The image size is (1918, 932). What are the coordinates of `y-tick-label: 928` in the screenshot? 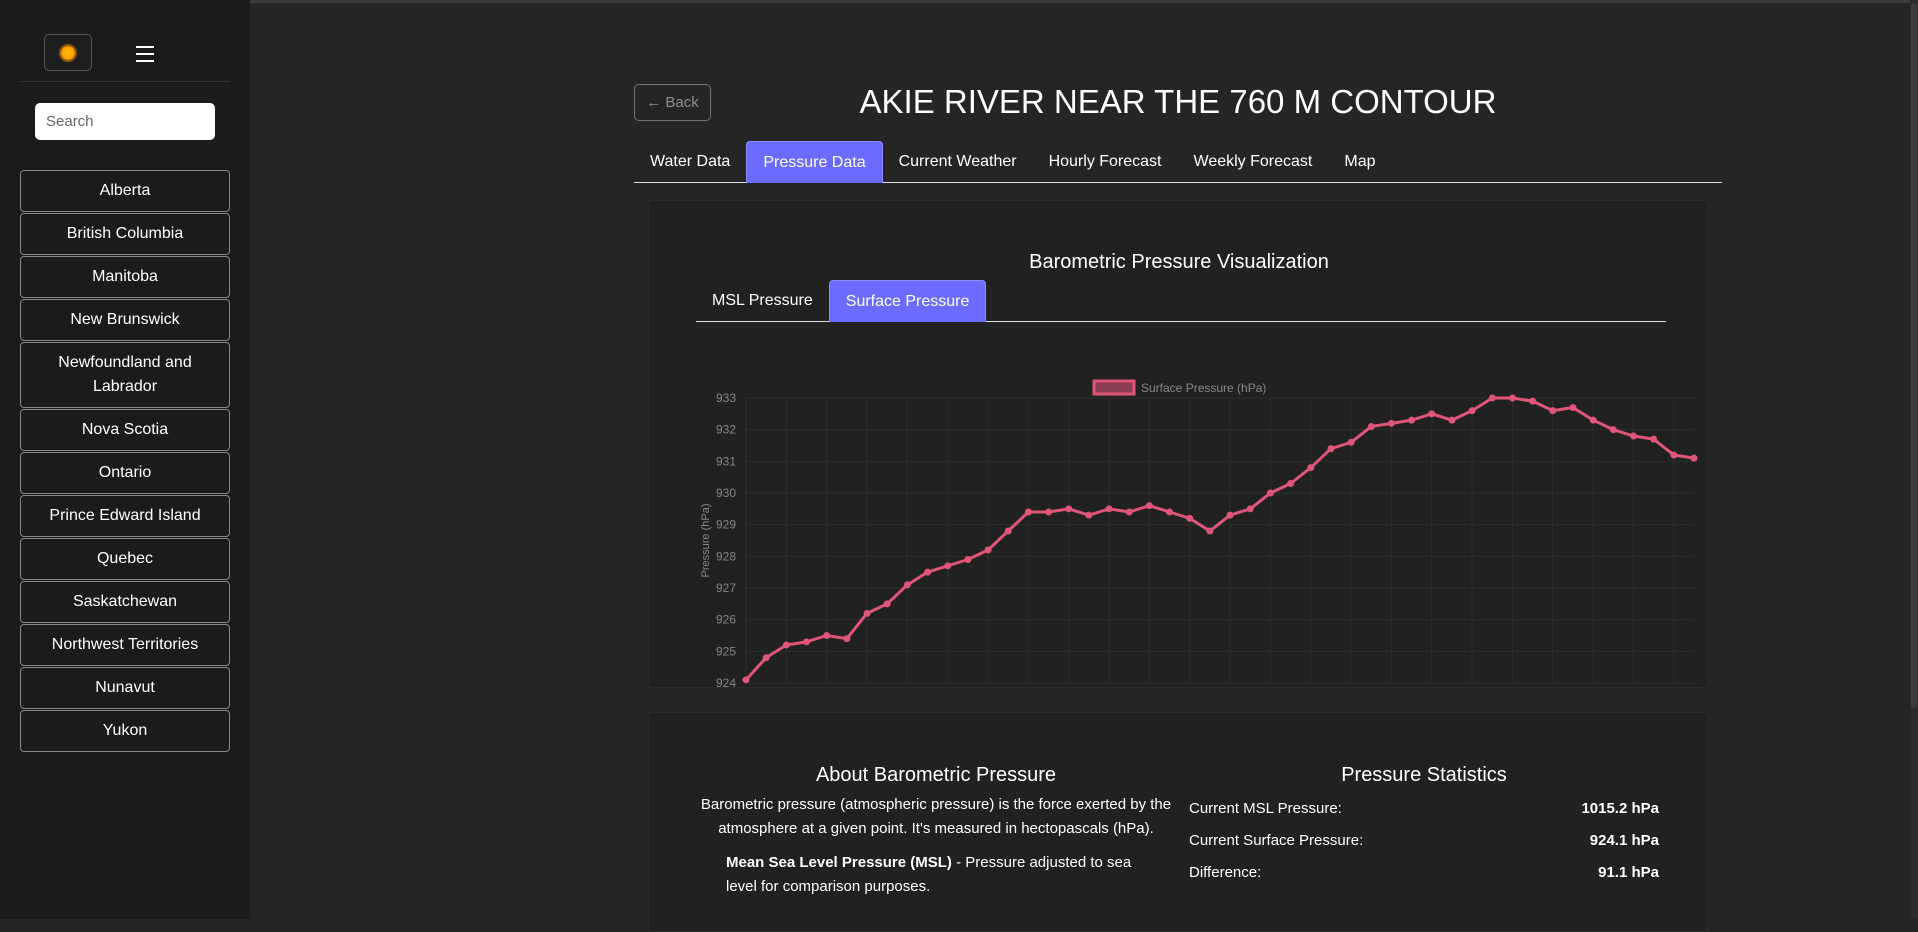 It's located at (726, 556).